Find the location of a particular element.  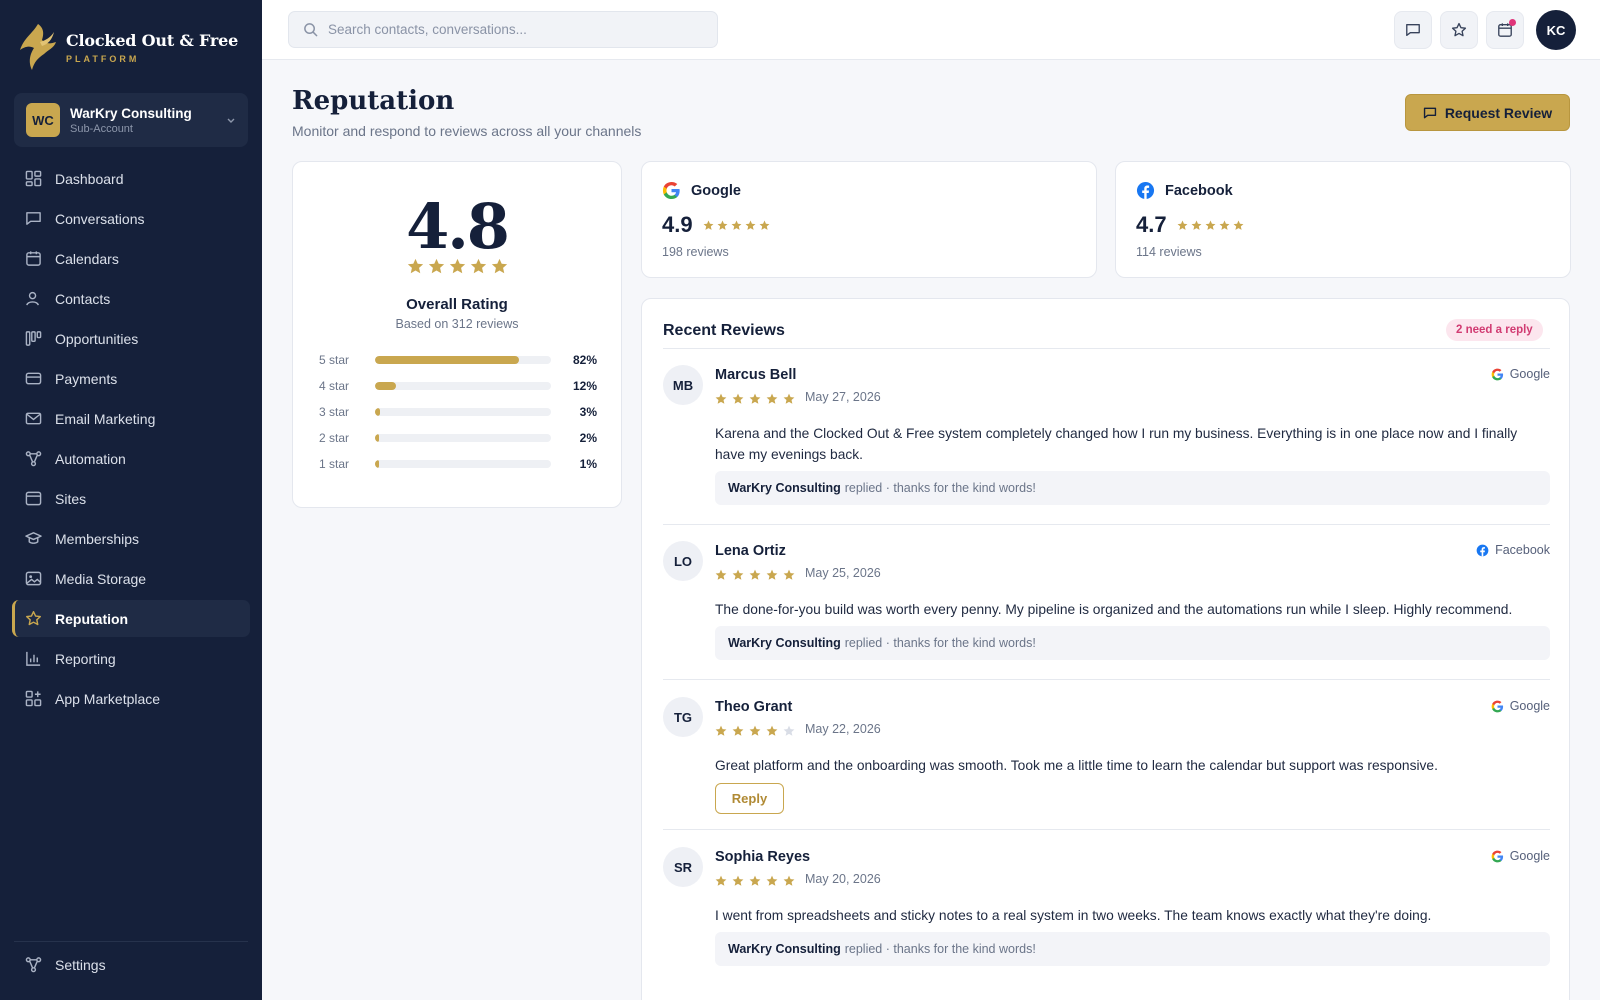

contacts-icon is located at coordinates (32, 298).